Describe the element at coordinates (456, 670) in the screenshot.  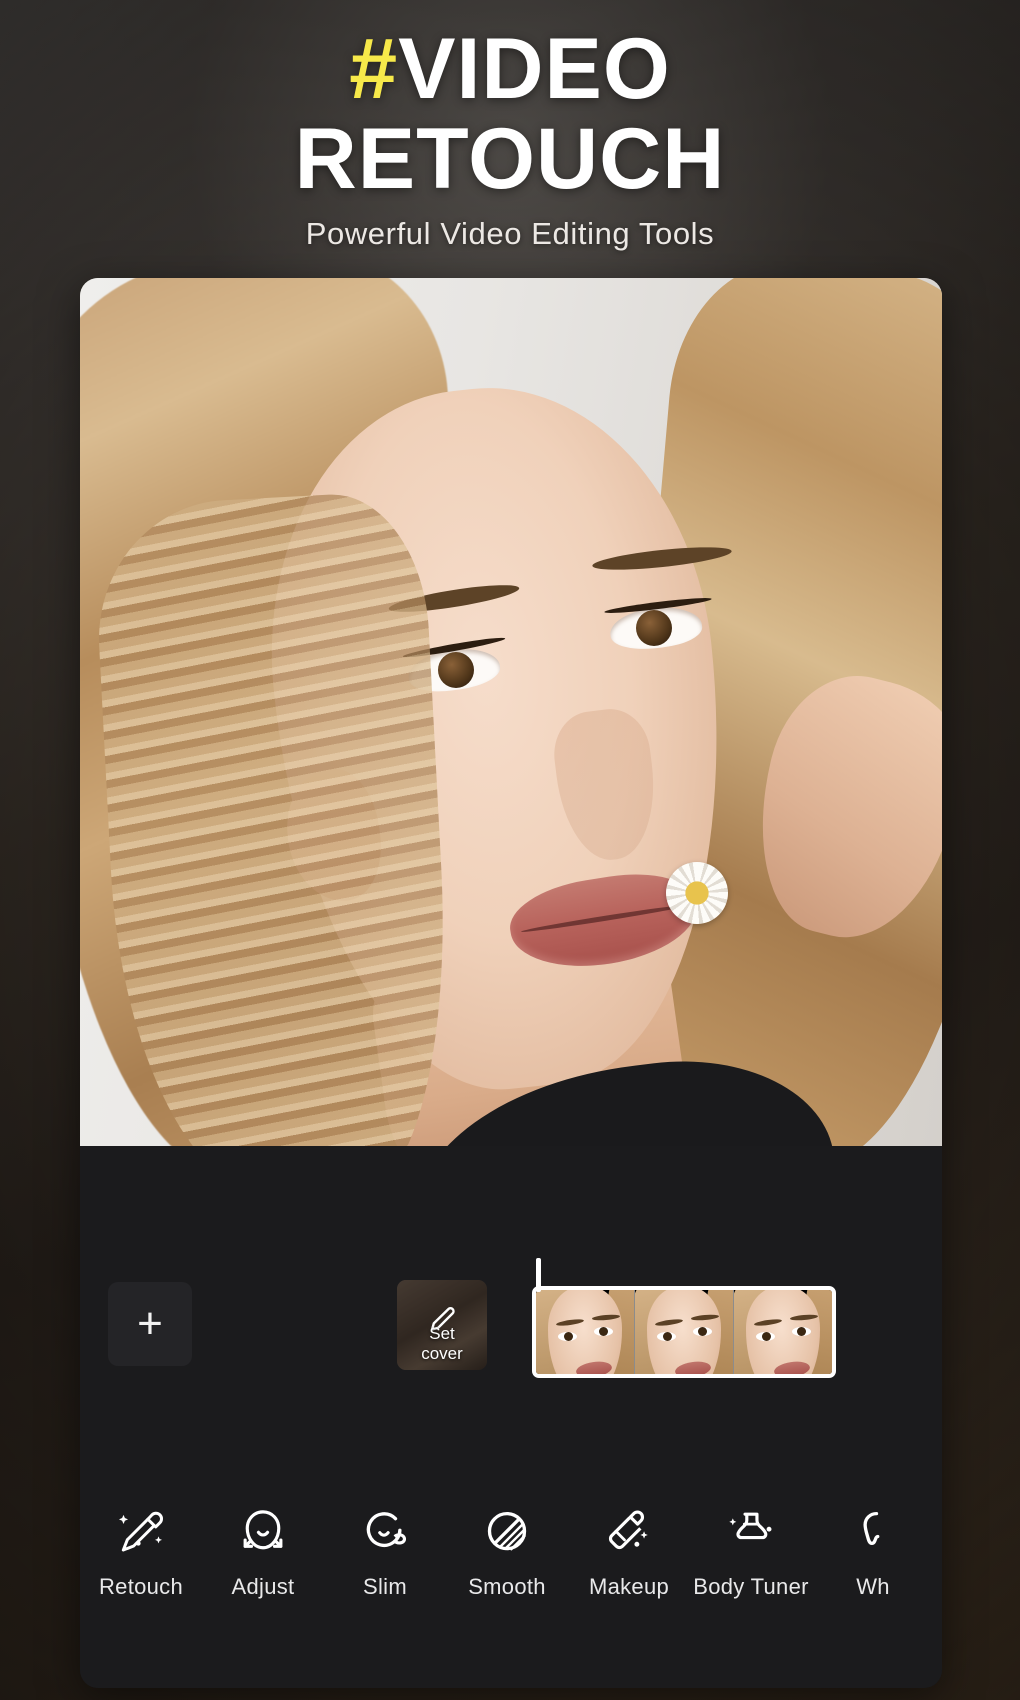
I see `portrait-iris-left` at that location.